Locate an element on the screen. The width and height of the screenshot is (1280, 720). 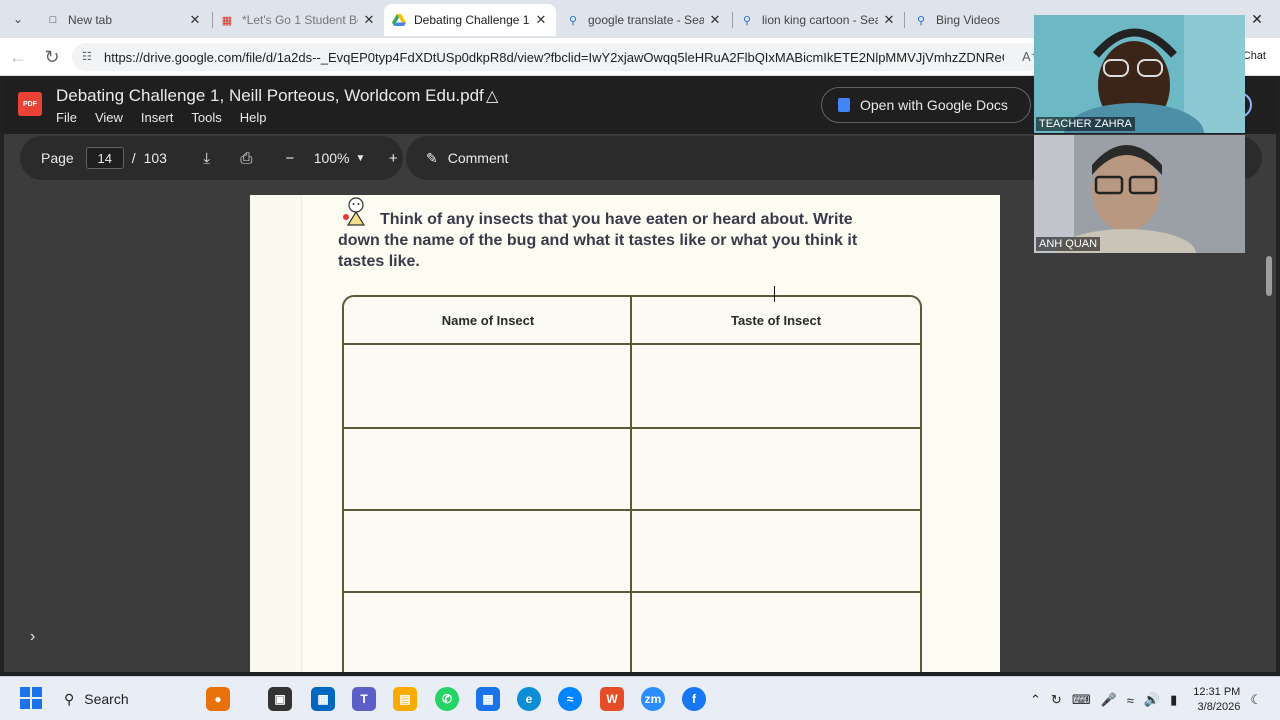
page-label: Page is located at coordinates (57, 158).